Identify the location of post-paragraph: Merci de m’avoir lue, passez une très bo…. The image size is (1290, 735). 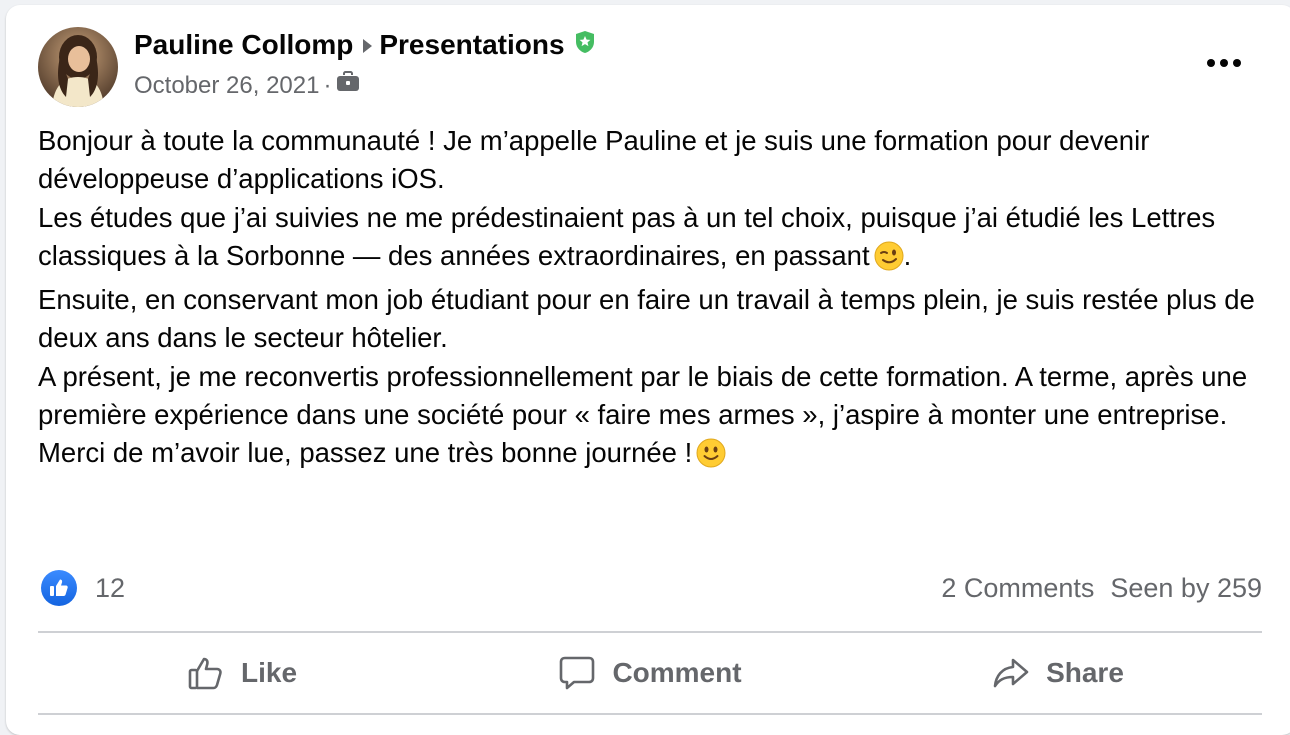
(658, 456).